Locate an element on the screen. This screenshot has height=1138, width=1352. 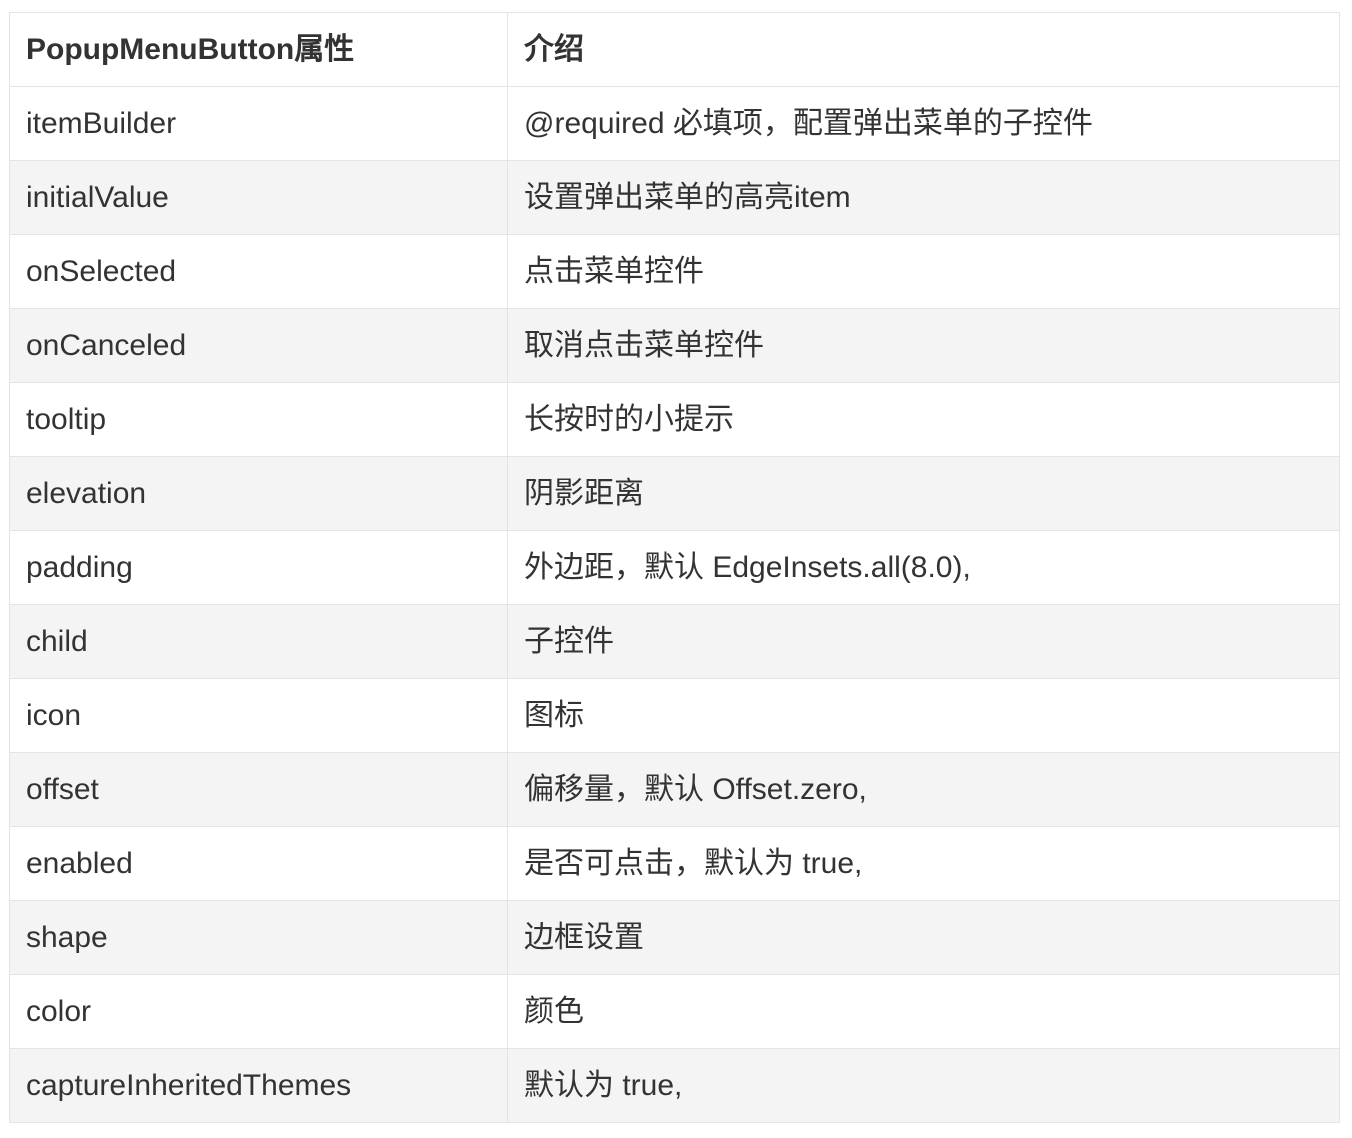
property-name: captureInheritedThemes is located at coordinates (258, 1085).